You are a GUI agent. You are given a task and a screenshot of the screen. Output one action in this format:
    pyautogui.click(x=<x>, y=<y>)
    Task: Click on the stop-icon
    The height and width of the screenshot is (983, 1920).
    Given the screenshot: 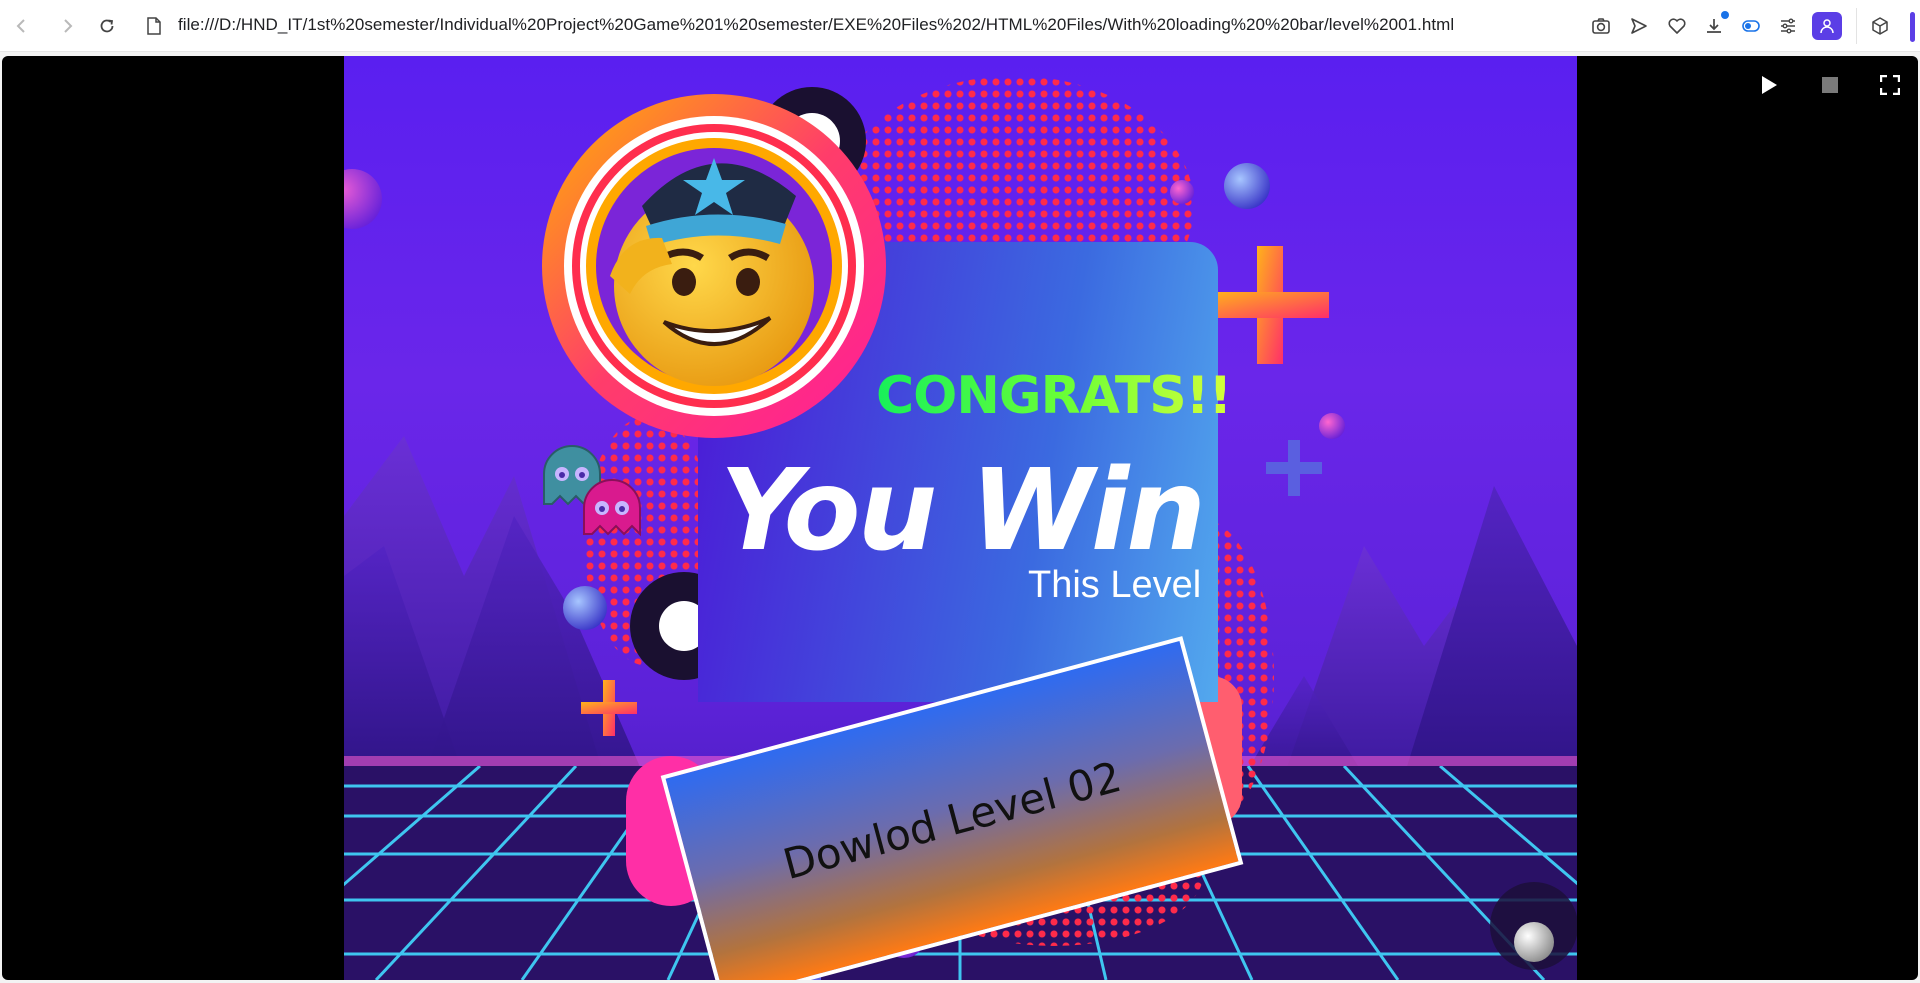 What is the action you would take?
    pyautogui.click(x=1830, y=85)
    